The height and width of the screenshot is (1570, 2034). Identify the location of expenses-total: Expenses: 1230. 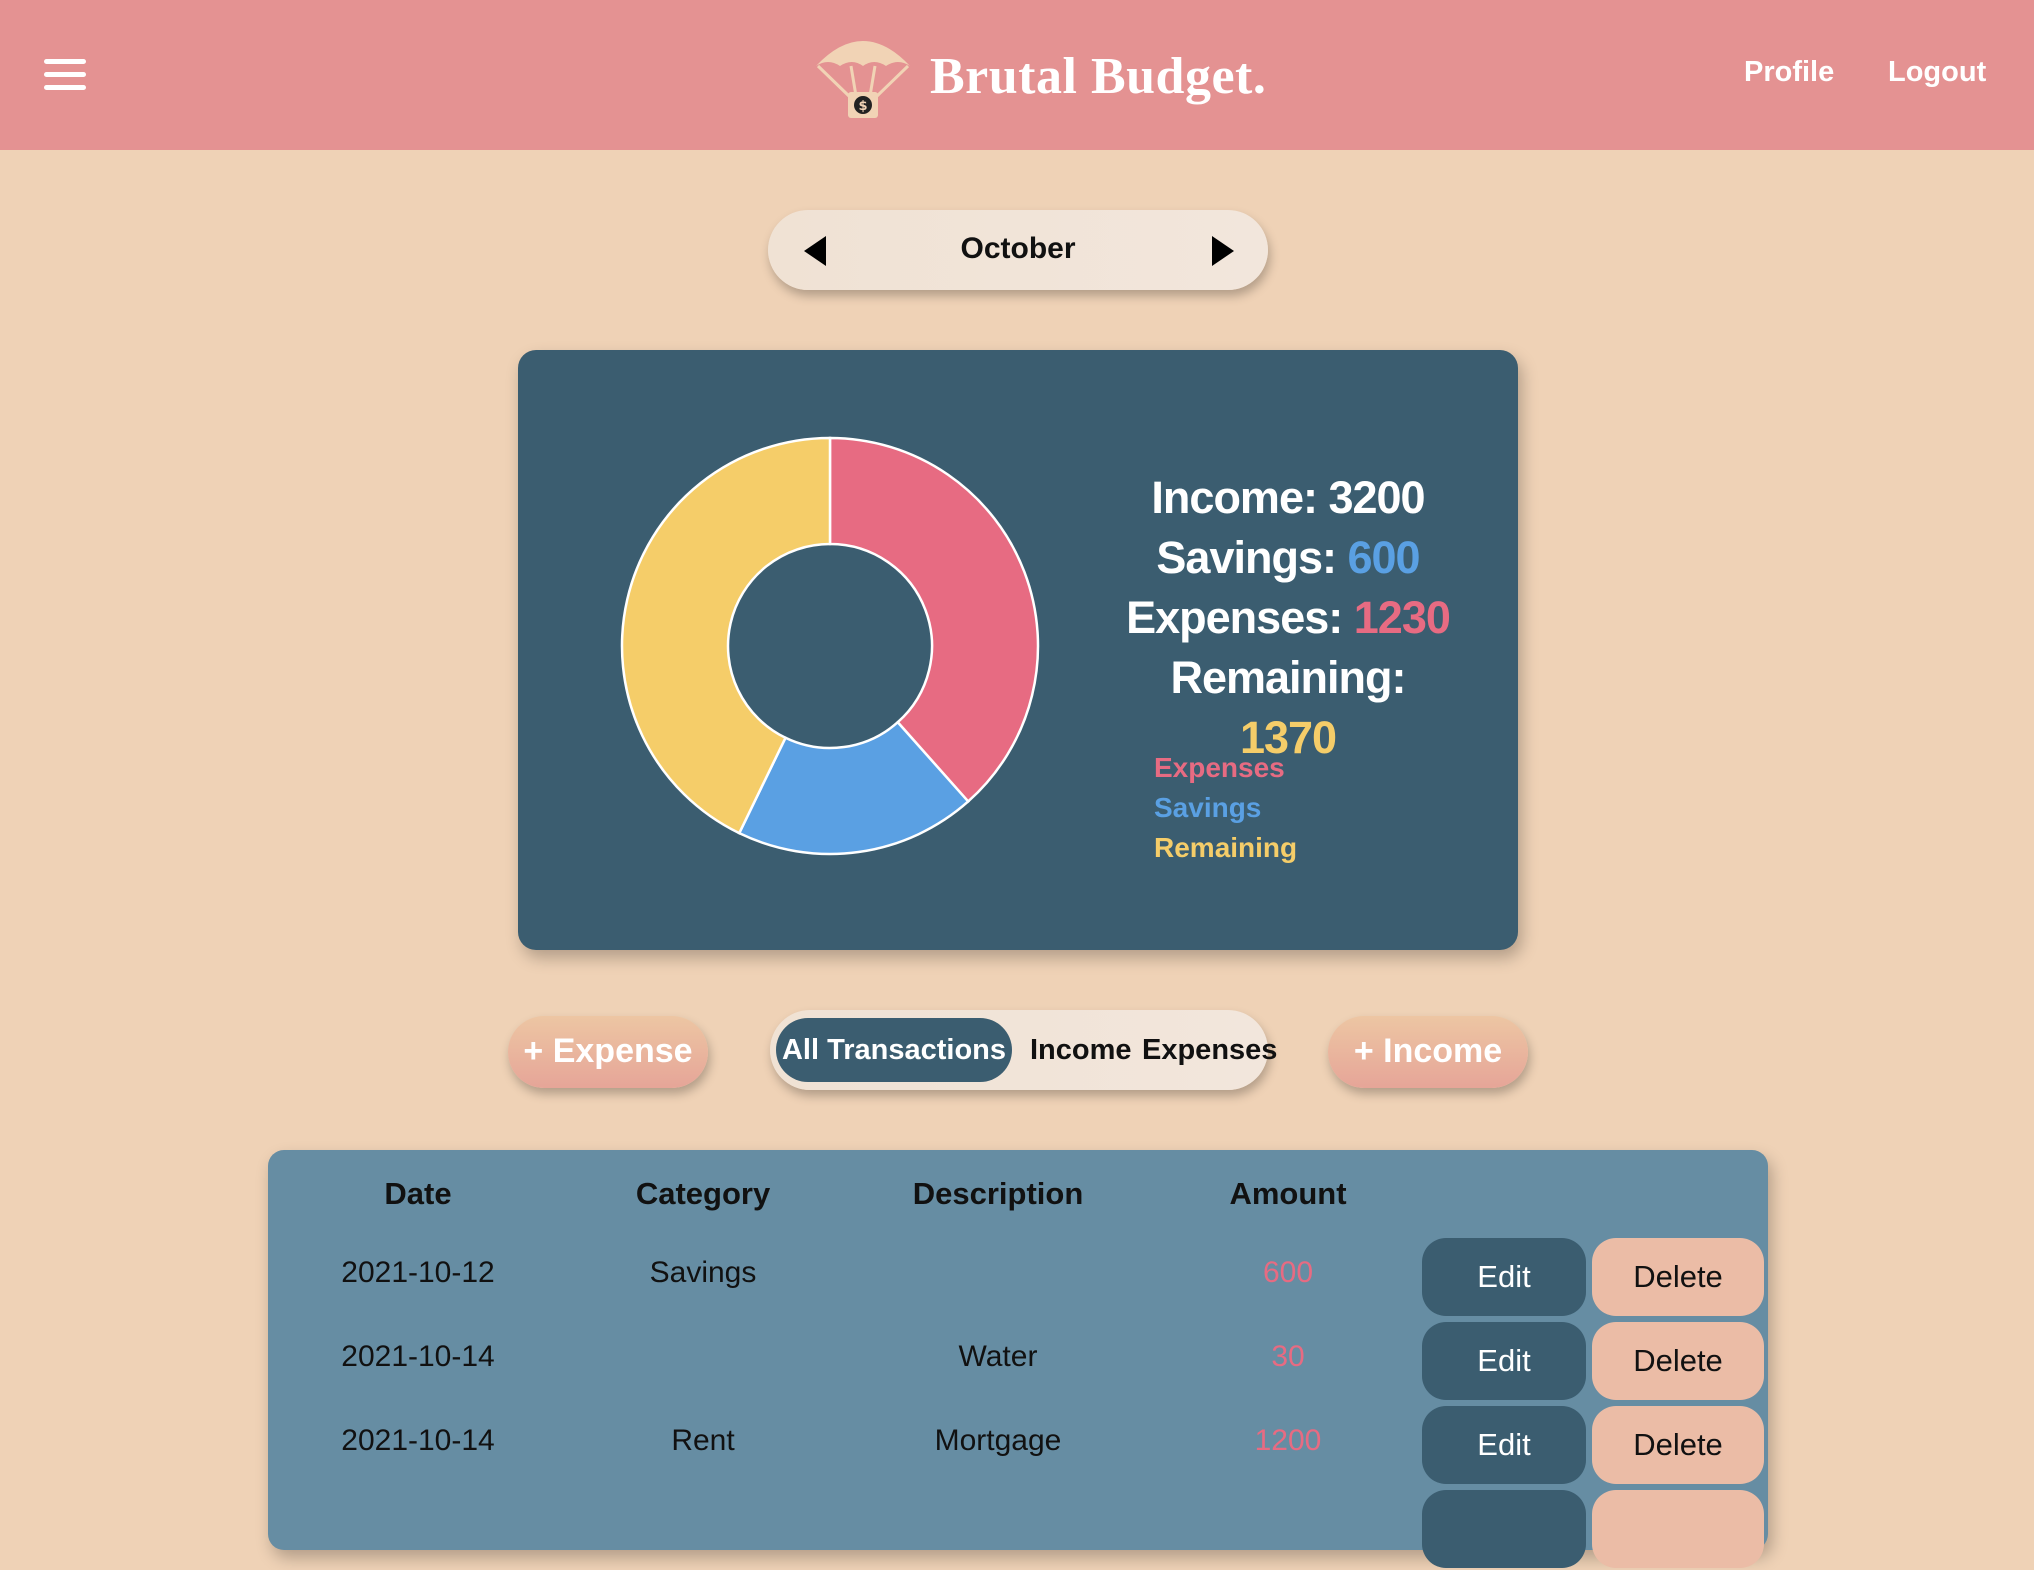
(1288, 618).